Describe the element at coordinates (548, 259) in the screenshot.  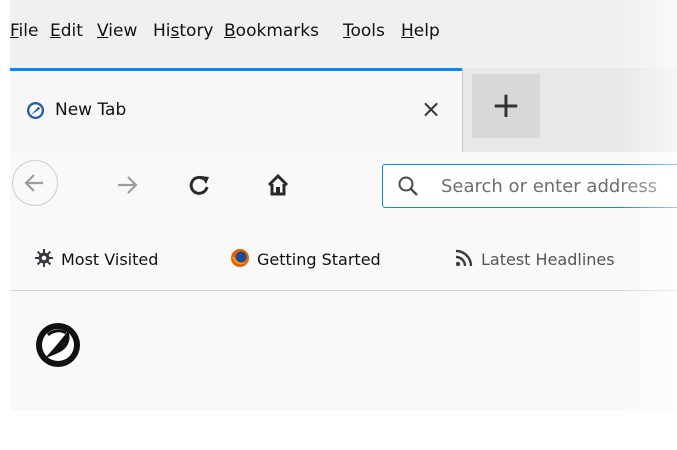
I see `bookmark-label: Latest Headlines` at that location.